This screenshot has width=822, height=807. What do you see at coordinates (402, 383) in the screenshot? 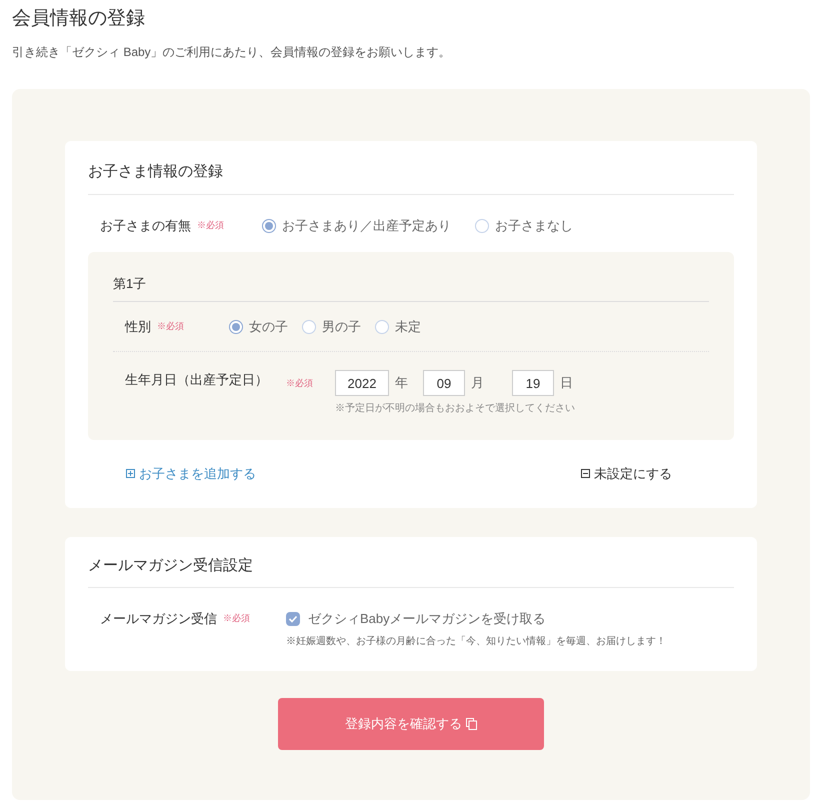
I see `unit-label: 年` at bounding box center [402, 383].